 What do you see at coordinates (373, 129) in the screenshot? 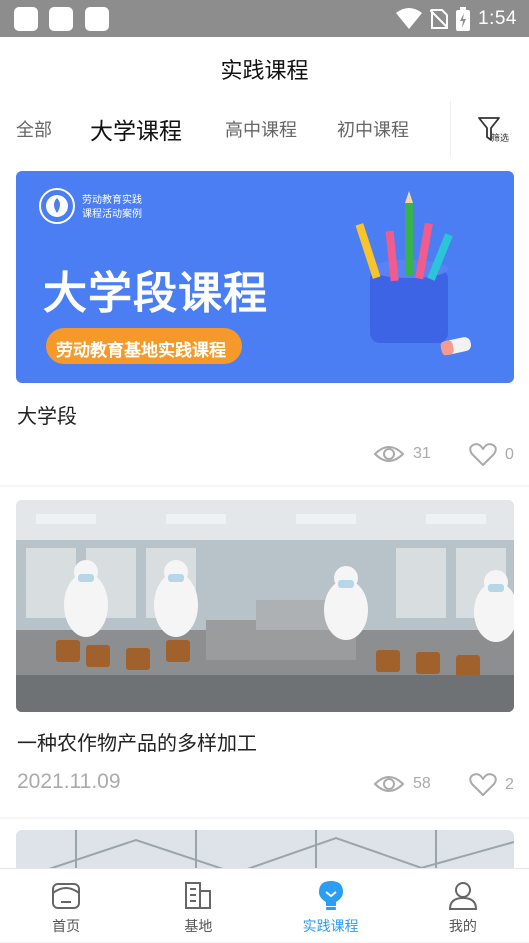
I see `tab-middle-school: 初中课程` at bounding box center [373, 129].